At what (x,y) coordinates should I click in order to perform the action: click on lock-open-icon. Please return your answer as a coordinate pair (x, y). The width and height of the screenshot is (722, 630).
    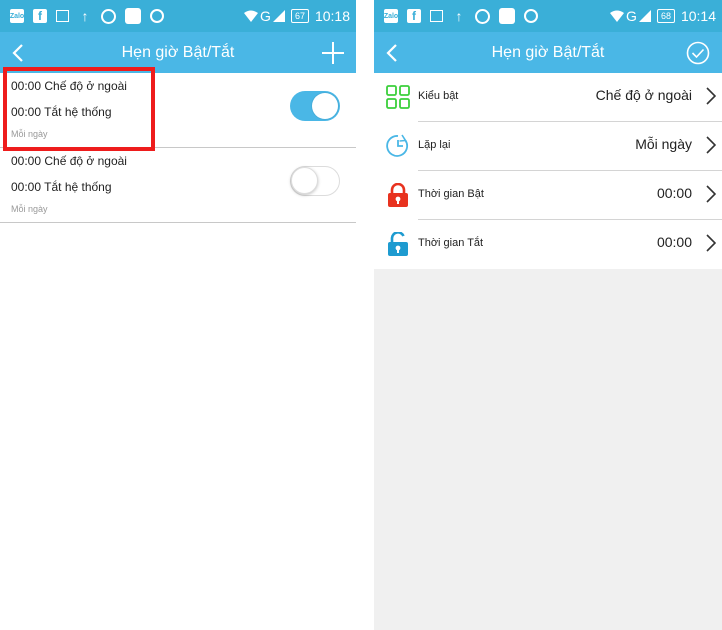
    Looking at the image, I should click on (398, 244).